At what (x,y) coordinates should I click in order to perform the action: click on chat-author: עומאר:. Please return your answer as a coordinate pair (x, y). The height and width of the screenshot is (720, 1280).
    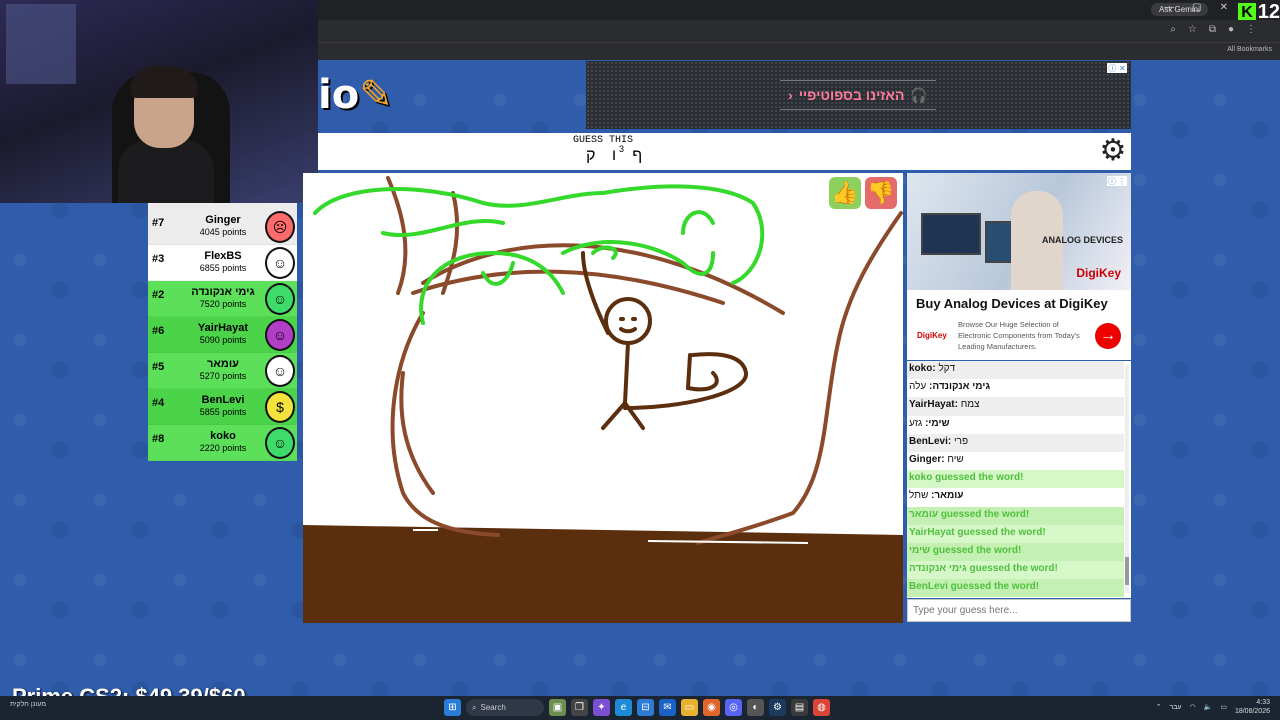
    Looking at the image, I should click on (947, 496).